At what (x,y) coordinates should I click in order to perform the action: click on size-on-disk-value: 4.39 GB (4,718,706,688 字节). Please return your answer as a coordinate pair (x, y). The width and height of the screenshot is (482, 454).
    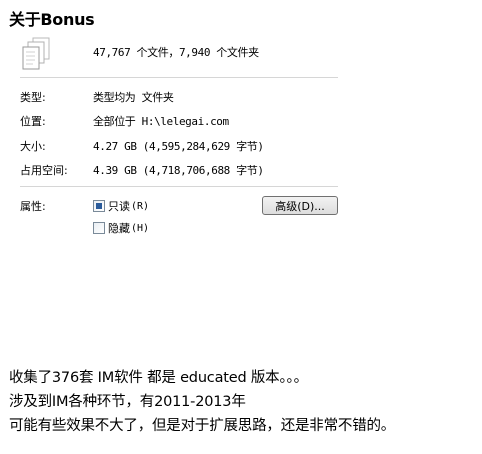
    Looking at the image, I should click on (178, 170).